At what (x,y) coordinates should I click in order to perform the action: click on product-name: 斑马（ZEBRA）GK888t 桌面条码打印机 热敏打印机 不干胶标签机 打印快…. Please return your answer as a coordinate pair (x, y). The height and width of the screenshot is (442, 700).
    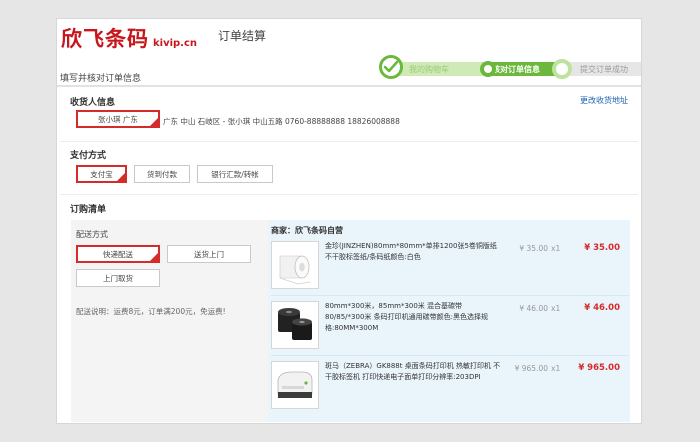
    Looking at the image, I should click on (413, 372).